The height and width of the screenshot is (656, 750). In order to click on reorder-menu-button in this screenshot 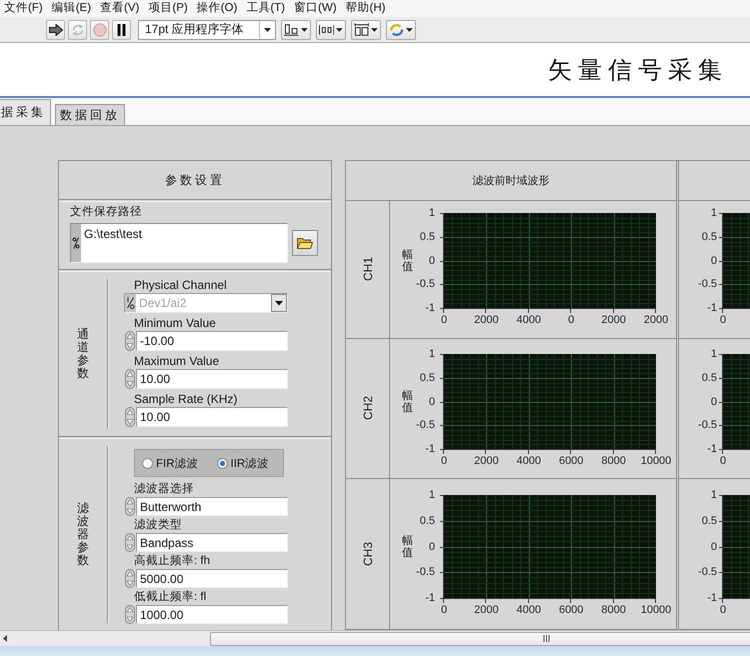, I will do `click(401, 30)`.